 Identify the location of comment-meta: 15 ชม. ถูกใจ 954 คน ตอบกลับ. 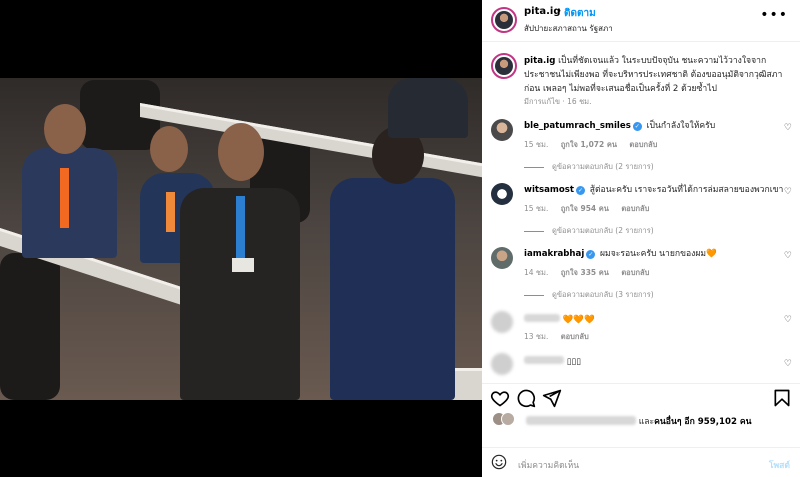
(591, 209).